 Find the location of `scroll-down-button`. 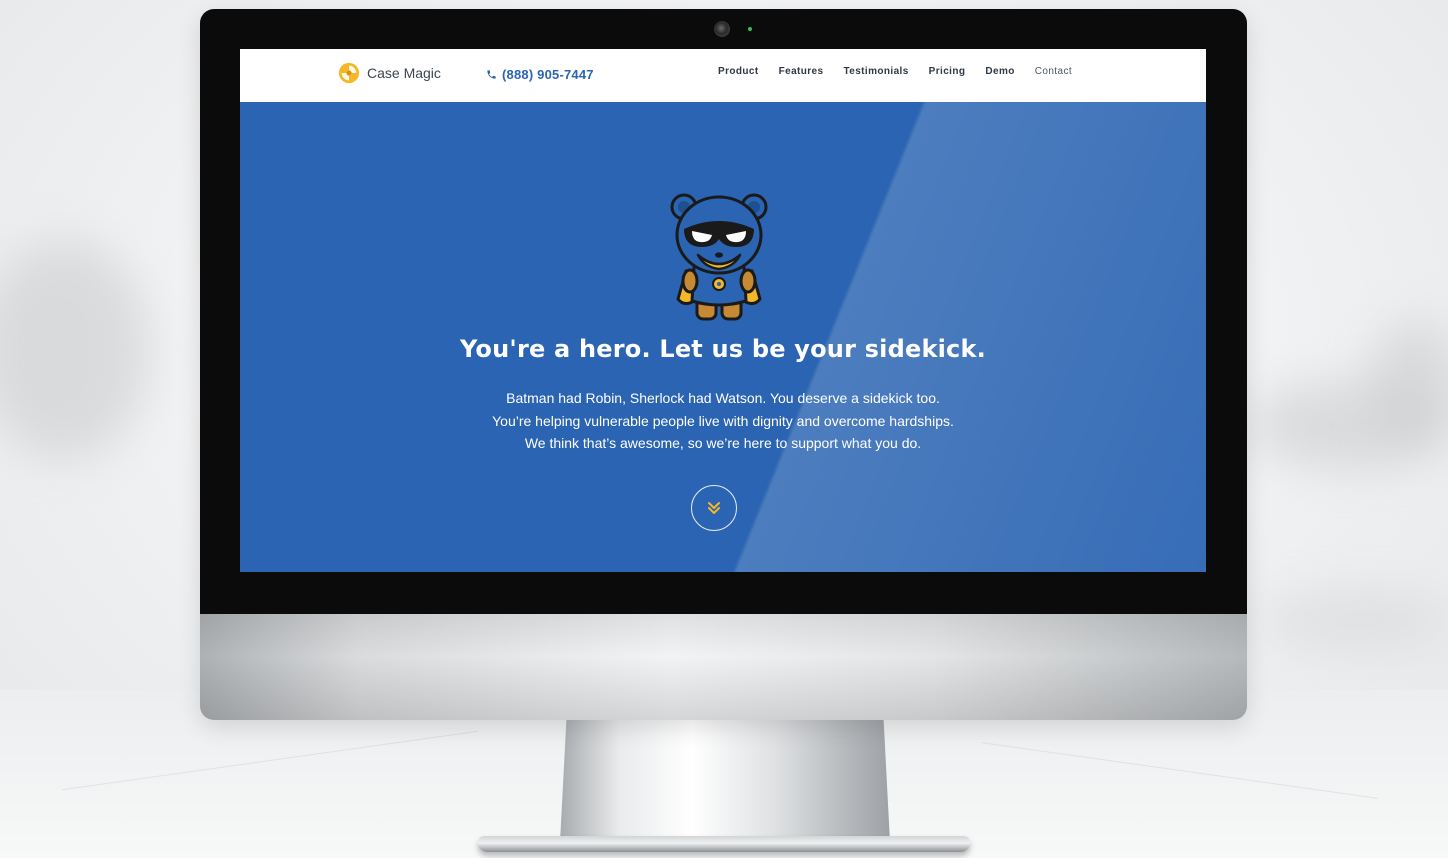

scroll-down-button is located at coordinates (714, 508).